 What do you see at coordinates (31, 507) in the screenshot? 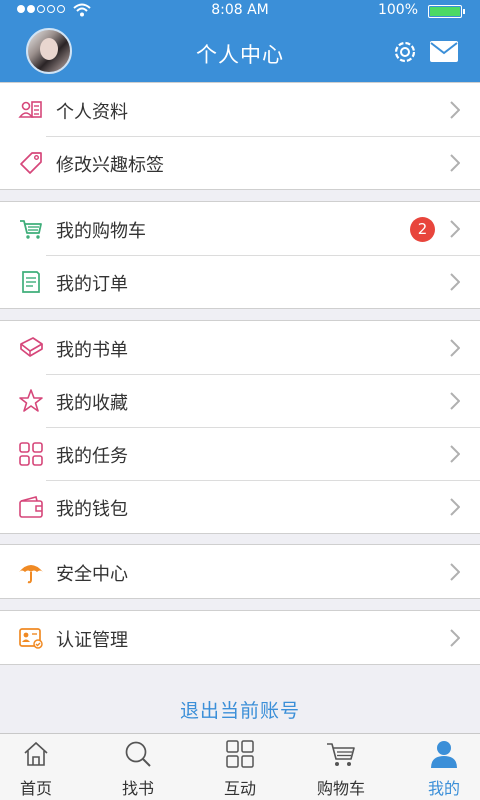
I see `wallet-icon` at bounding box center [31, 507].